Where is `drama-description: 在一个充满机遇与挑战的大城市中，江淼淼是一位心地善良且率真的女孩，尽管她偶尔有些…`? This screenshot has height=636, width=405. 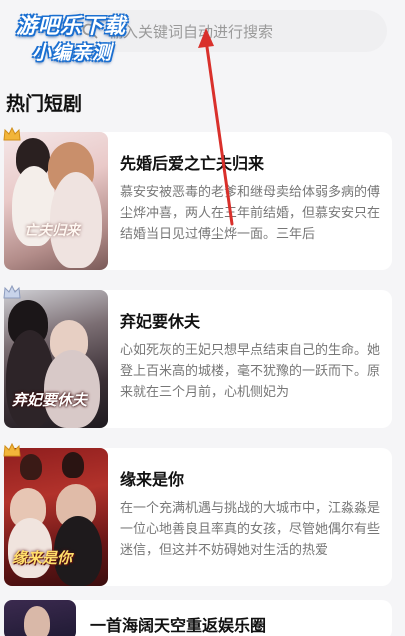 drama-description: 在一个充满机遇与挑战的大城市中，江淼淼是一位心地善良且率真的女孩，尽管她偶尔有些… is located at coordinates (250, 529).